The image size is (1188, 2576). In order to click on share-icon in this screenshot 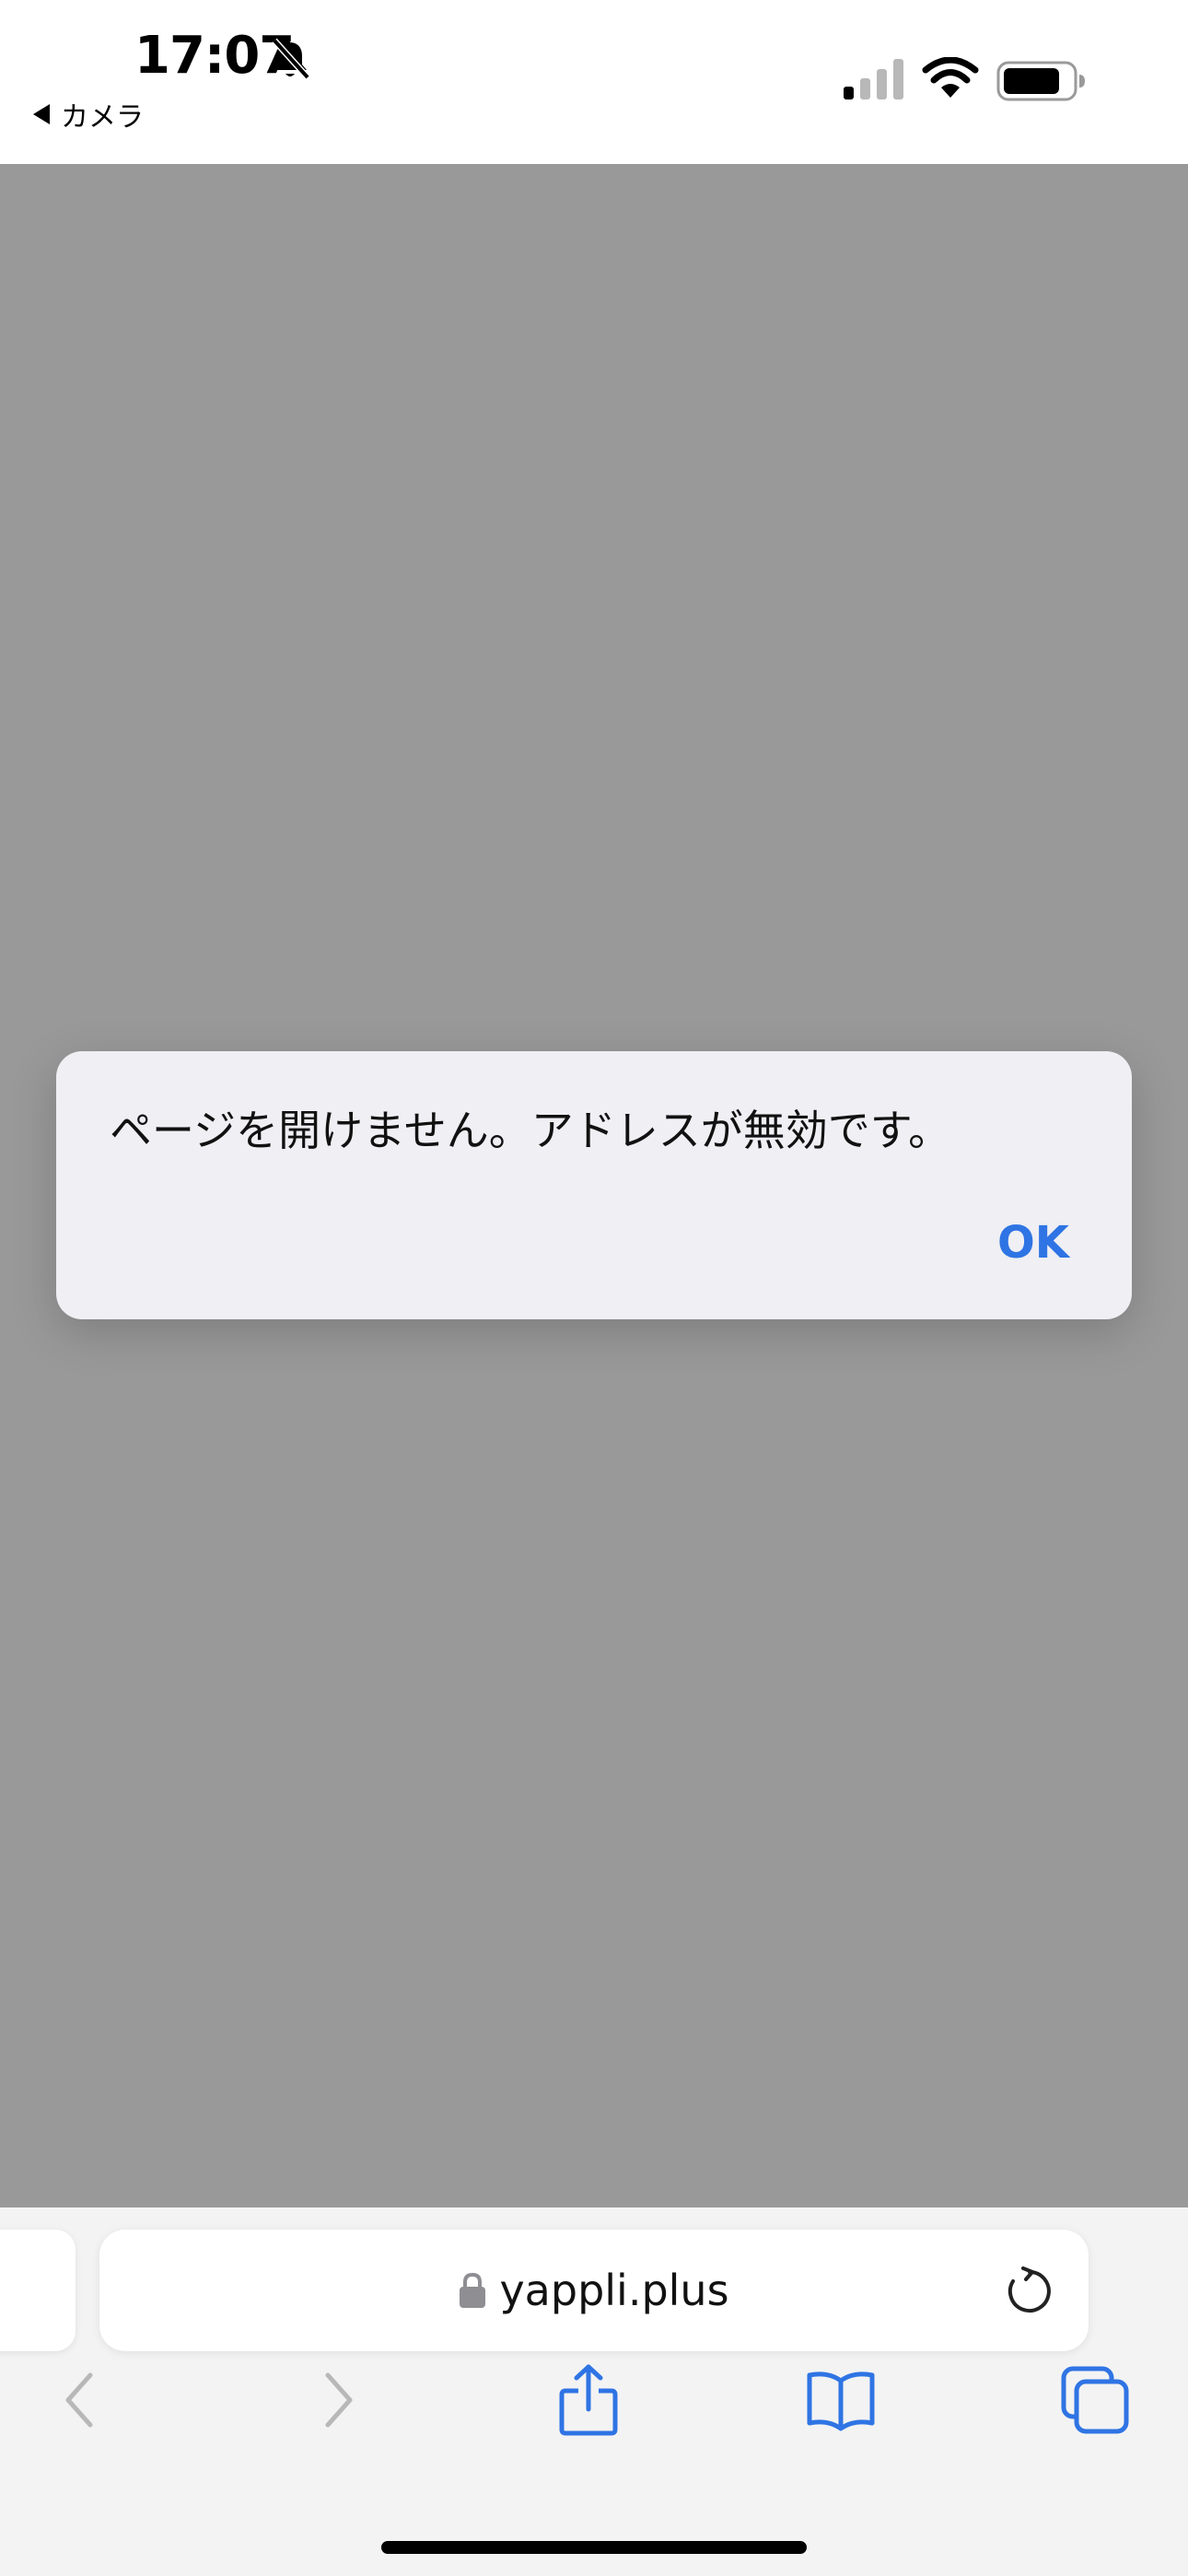, I will do `click(588, 2400)`.